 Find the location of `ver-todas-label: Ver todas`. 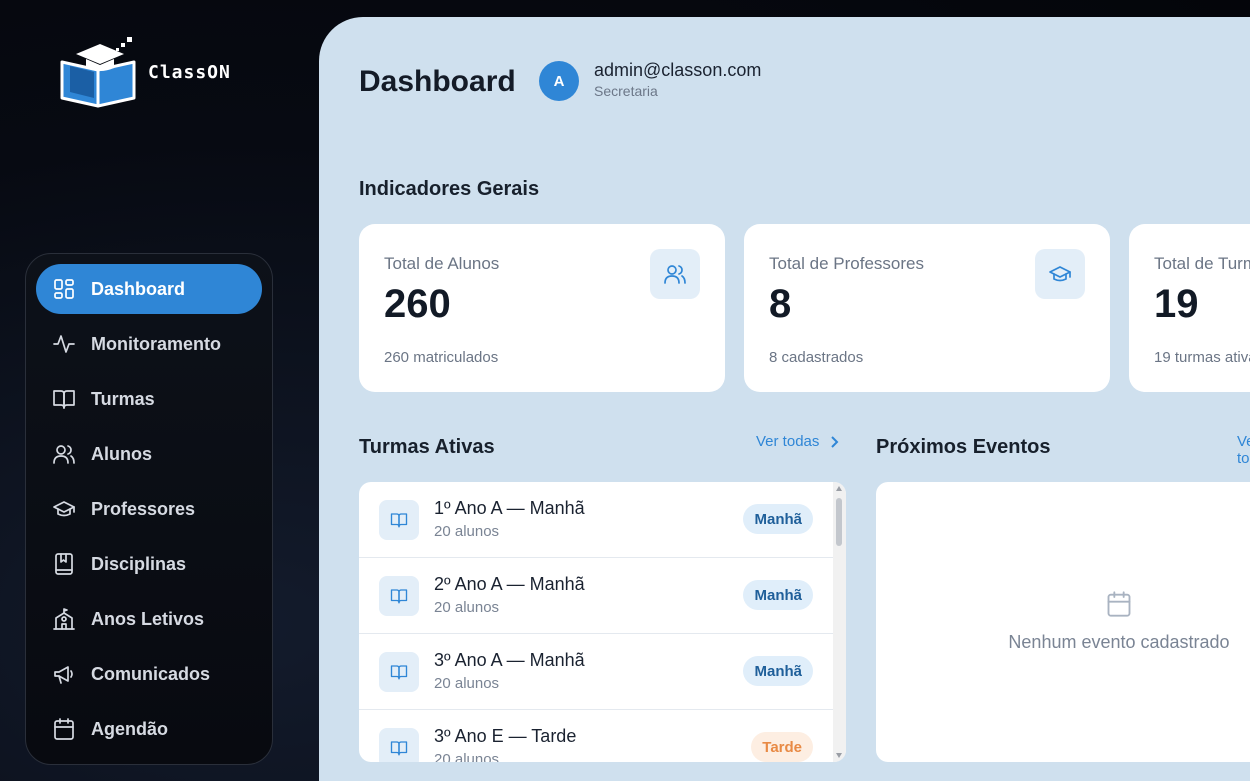

ver-todas-label: Ver todas is located at coordinates (788, 441).